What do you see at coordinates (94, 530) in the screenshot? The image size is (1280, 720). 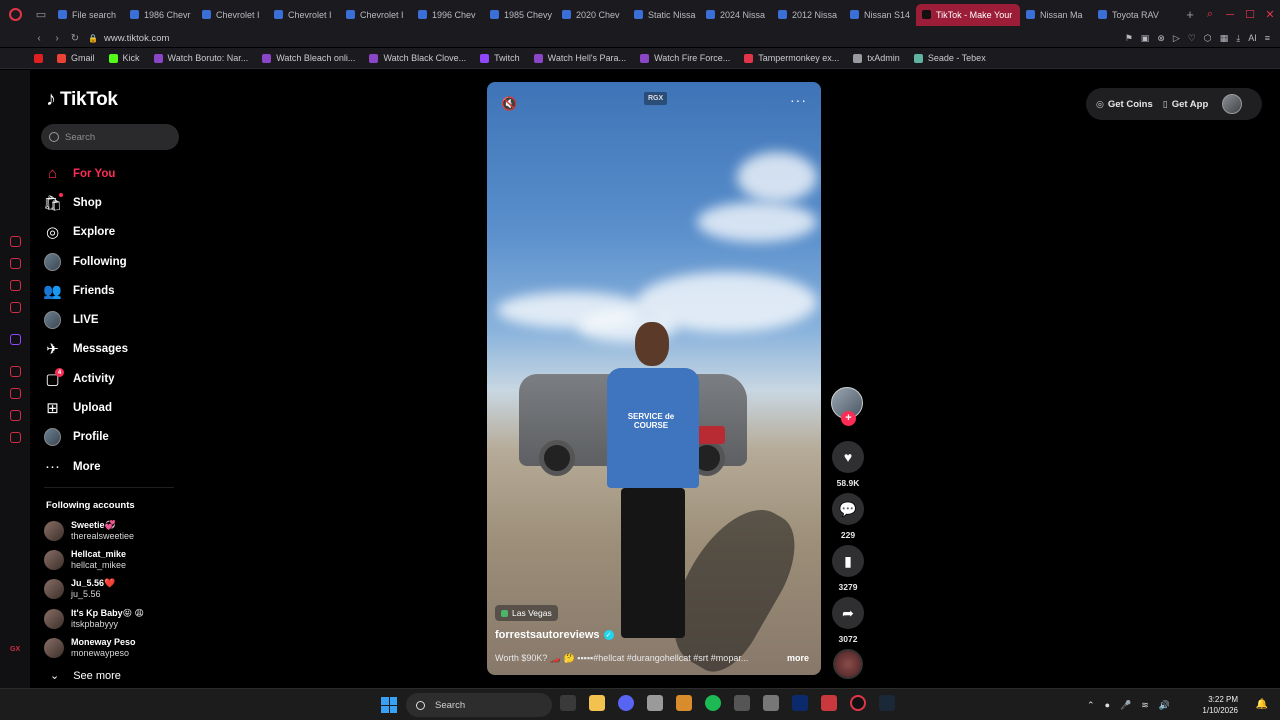 I see `following-account: Sweetie💞 therealsweetiee` at bounding box center [94, 530].